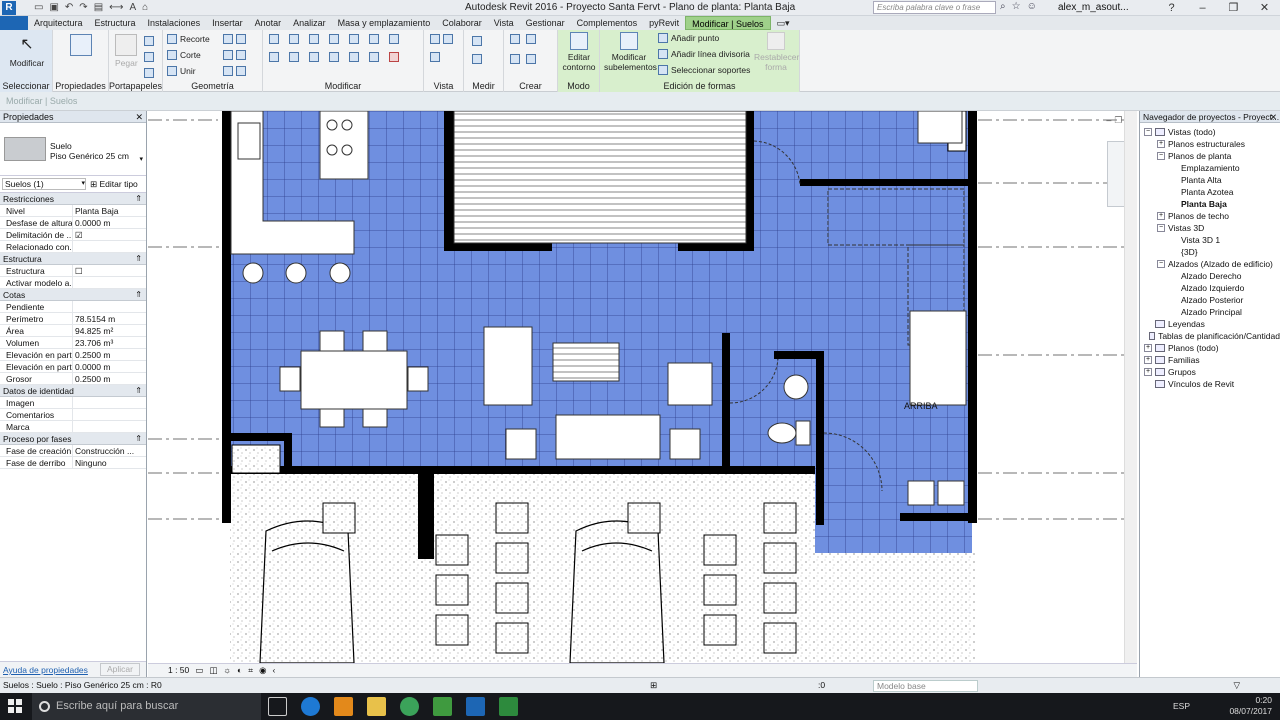  I want to click on browser-node: Alzado Izquierdo, so click(1210, 288).